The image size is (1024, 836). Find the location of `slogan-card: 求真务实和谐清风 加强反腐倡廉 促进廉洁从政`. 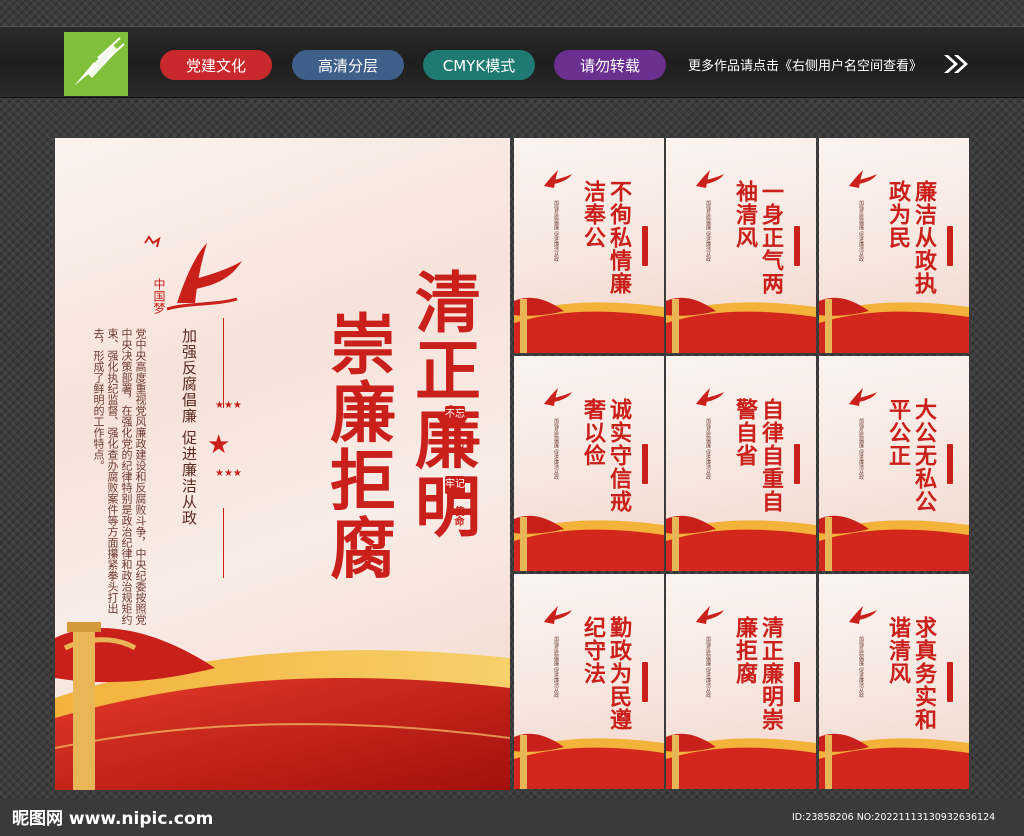

slogan-card: 求真务实和谐清风 加强反腐倡廉 促进廉洁从政 is located at coordinates (894, 681).